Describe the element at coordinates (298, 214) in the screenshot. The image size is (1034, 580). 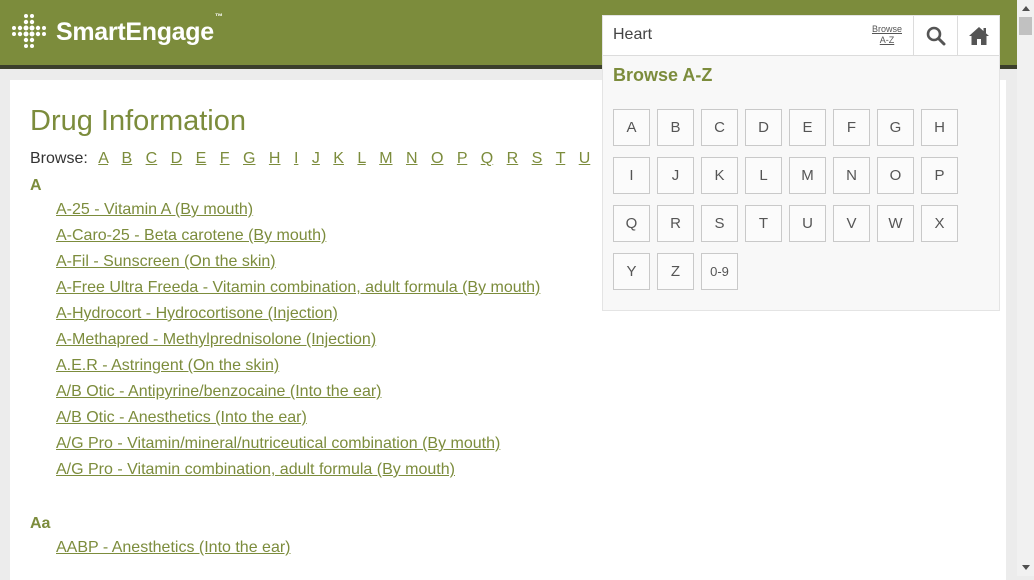
I see `list-item: A-25 - Vitamin A (By mouth)` at that location.